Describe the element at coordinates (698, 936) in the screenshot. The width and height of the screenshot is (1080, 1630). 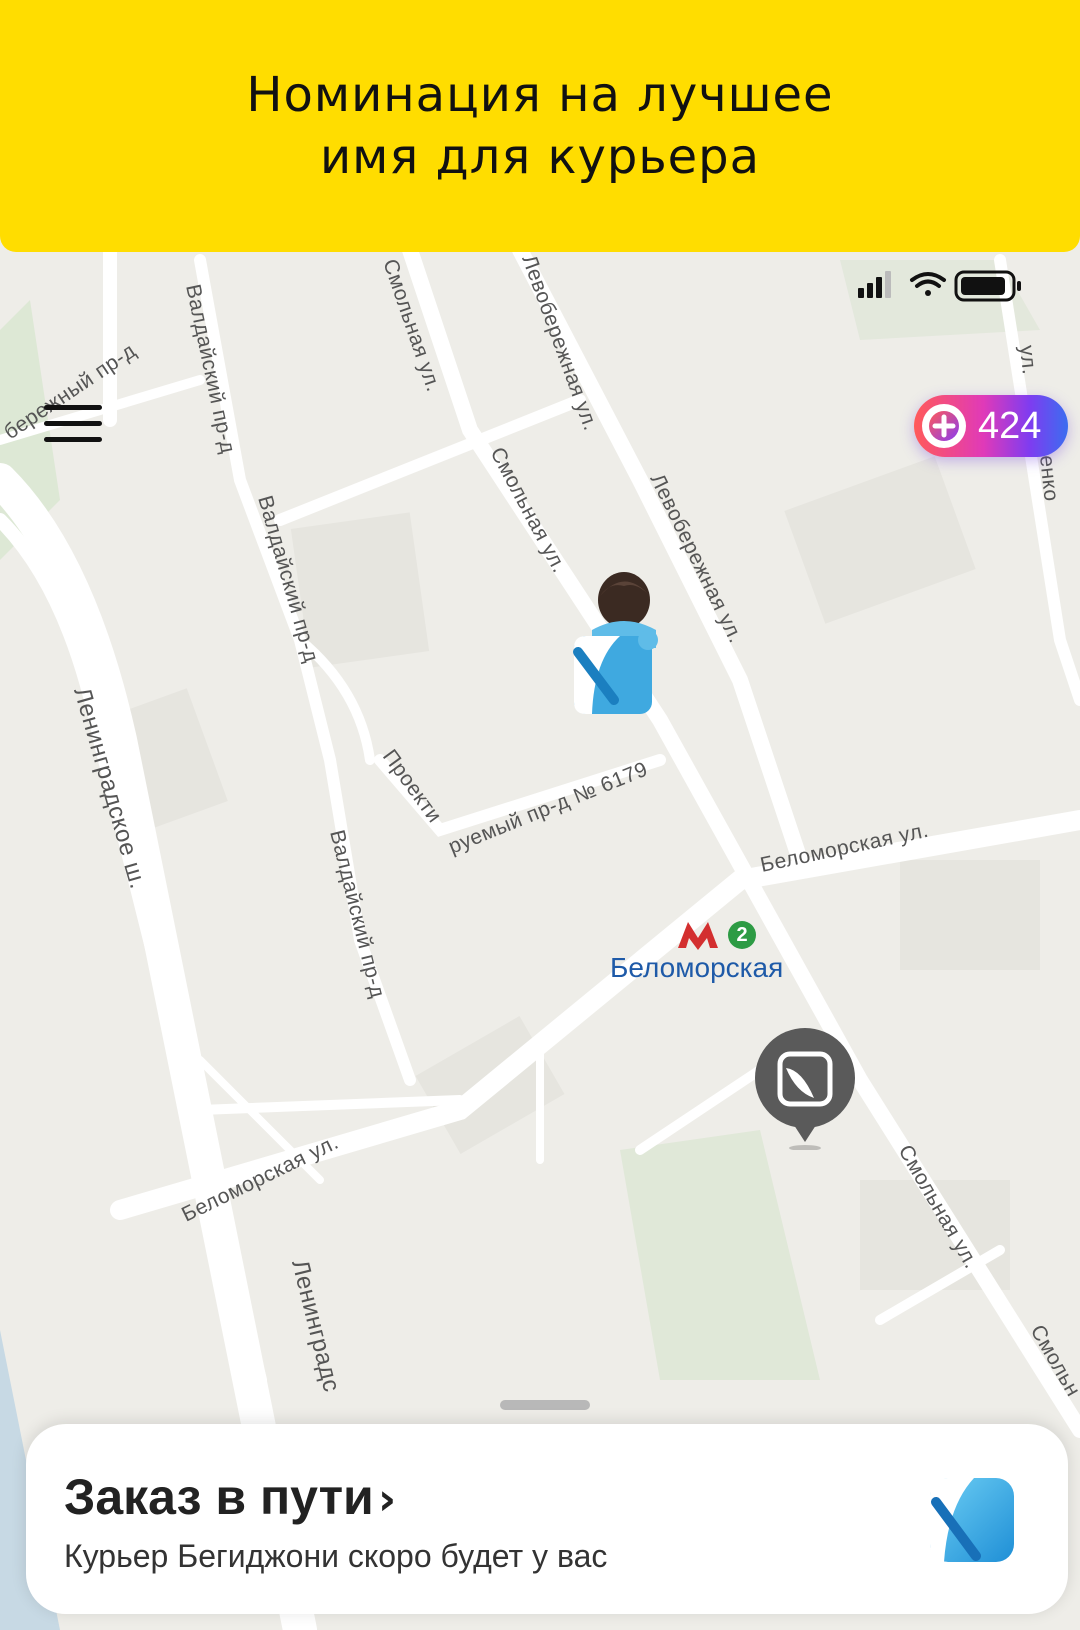
I see `metro-icon` at that location.